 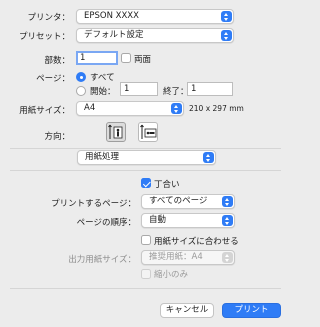 I want to click on pages-all-radio, so click(x=81, y=77).